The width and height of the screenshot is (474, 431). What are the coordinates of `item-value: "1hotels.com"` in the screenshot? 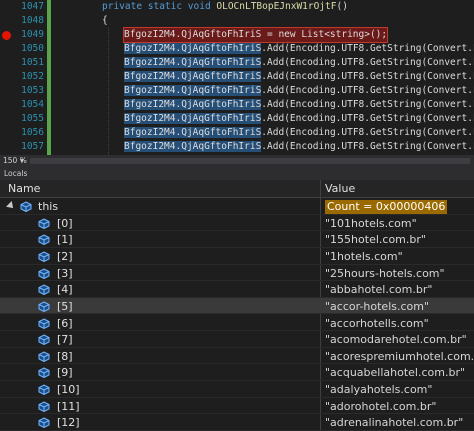 It's located at (364, 256).